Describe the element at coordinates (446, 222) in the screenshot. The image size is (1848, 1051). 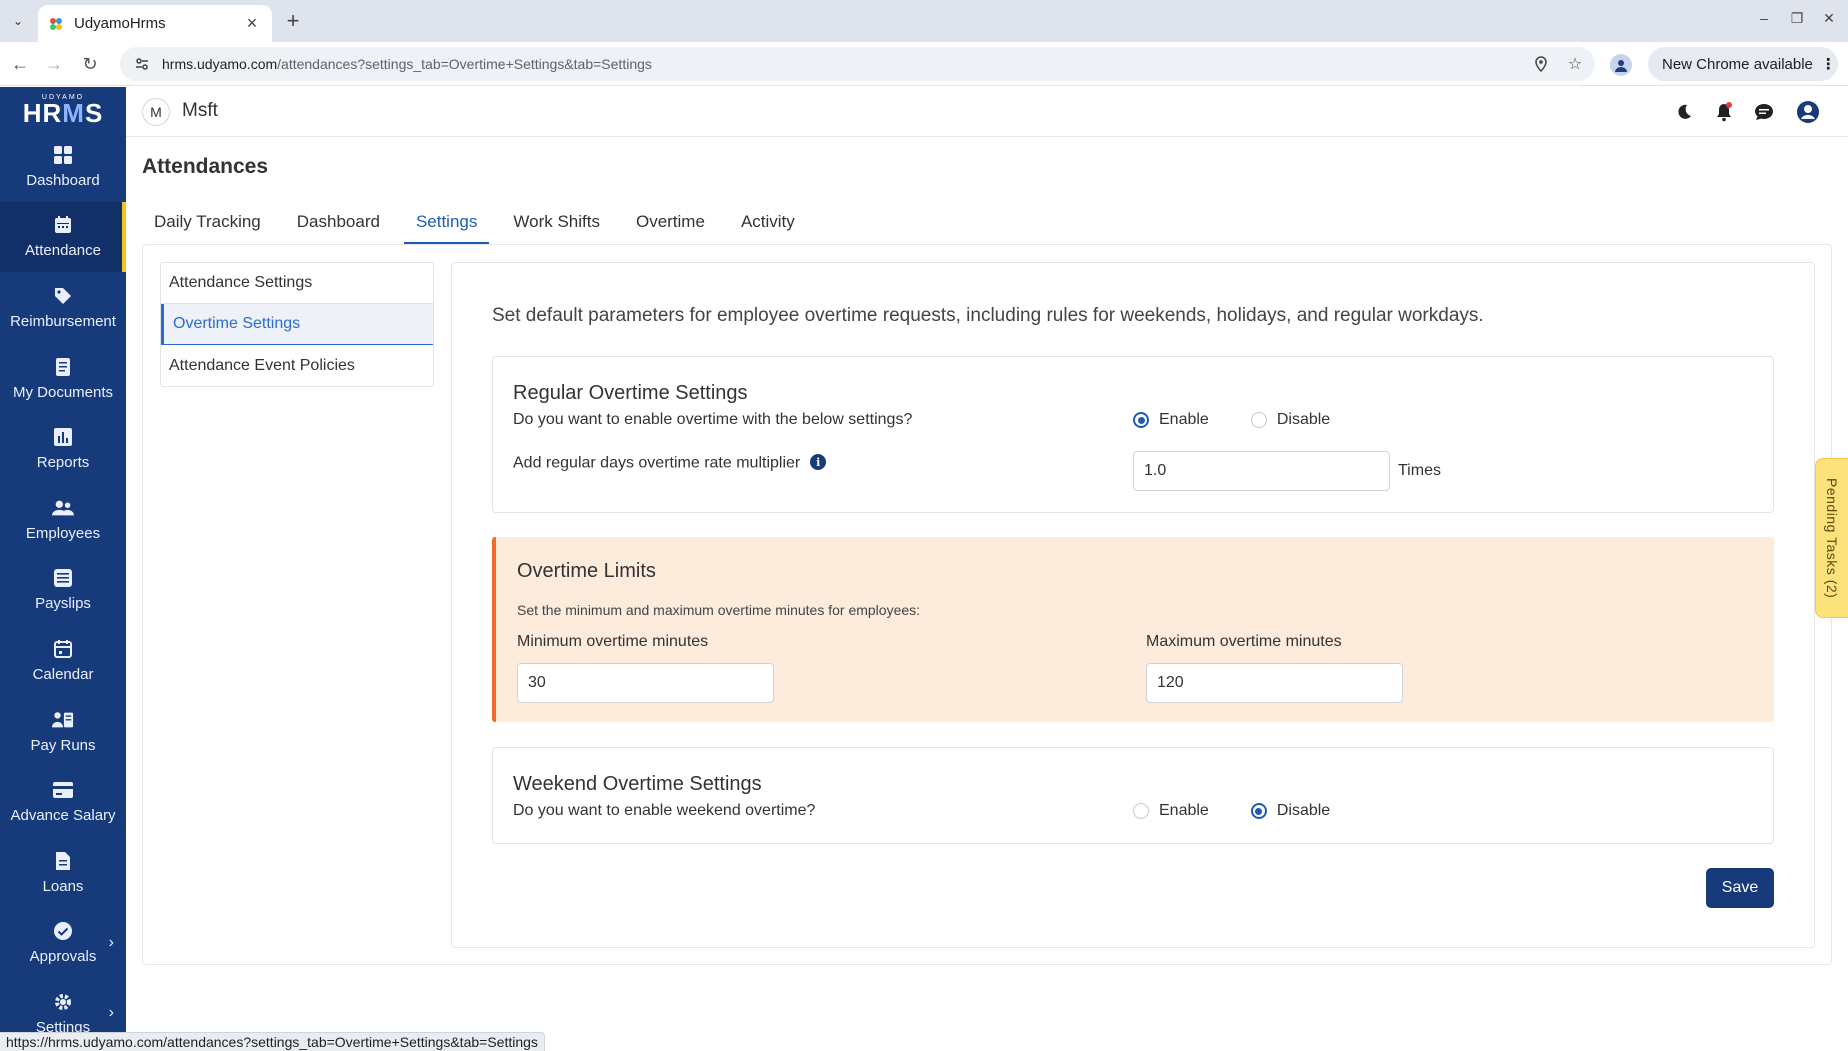
I see `tab-settings: Settings` at that location.